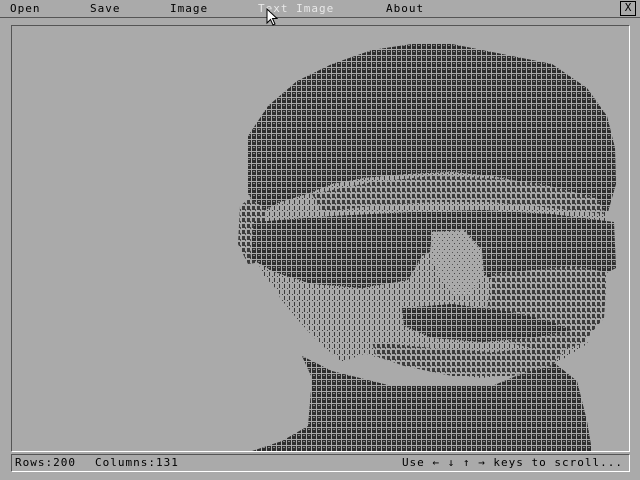 The image size is (640, 480). I want to click on portrait-neck, so click(422, 403).